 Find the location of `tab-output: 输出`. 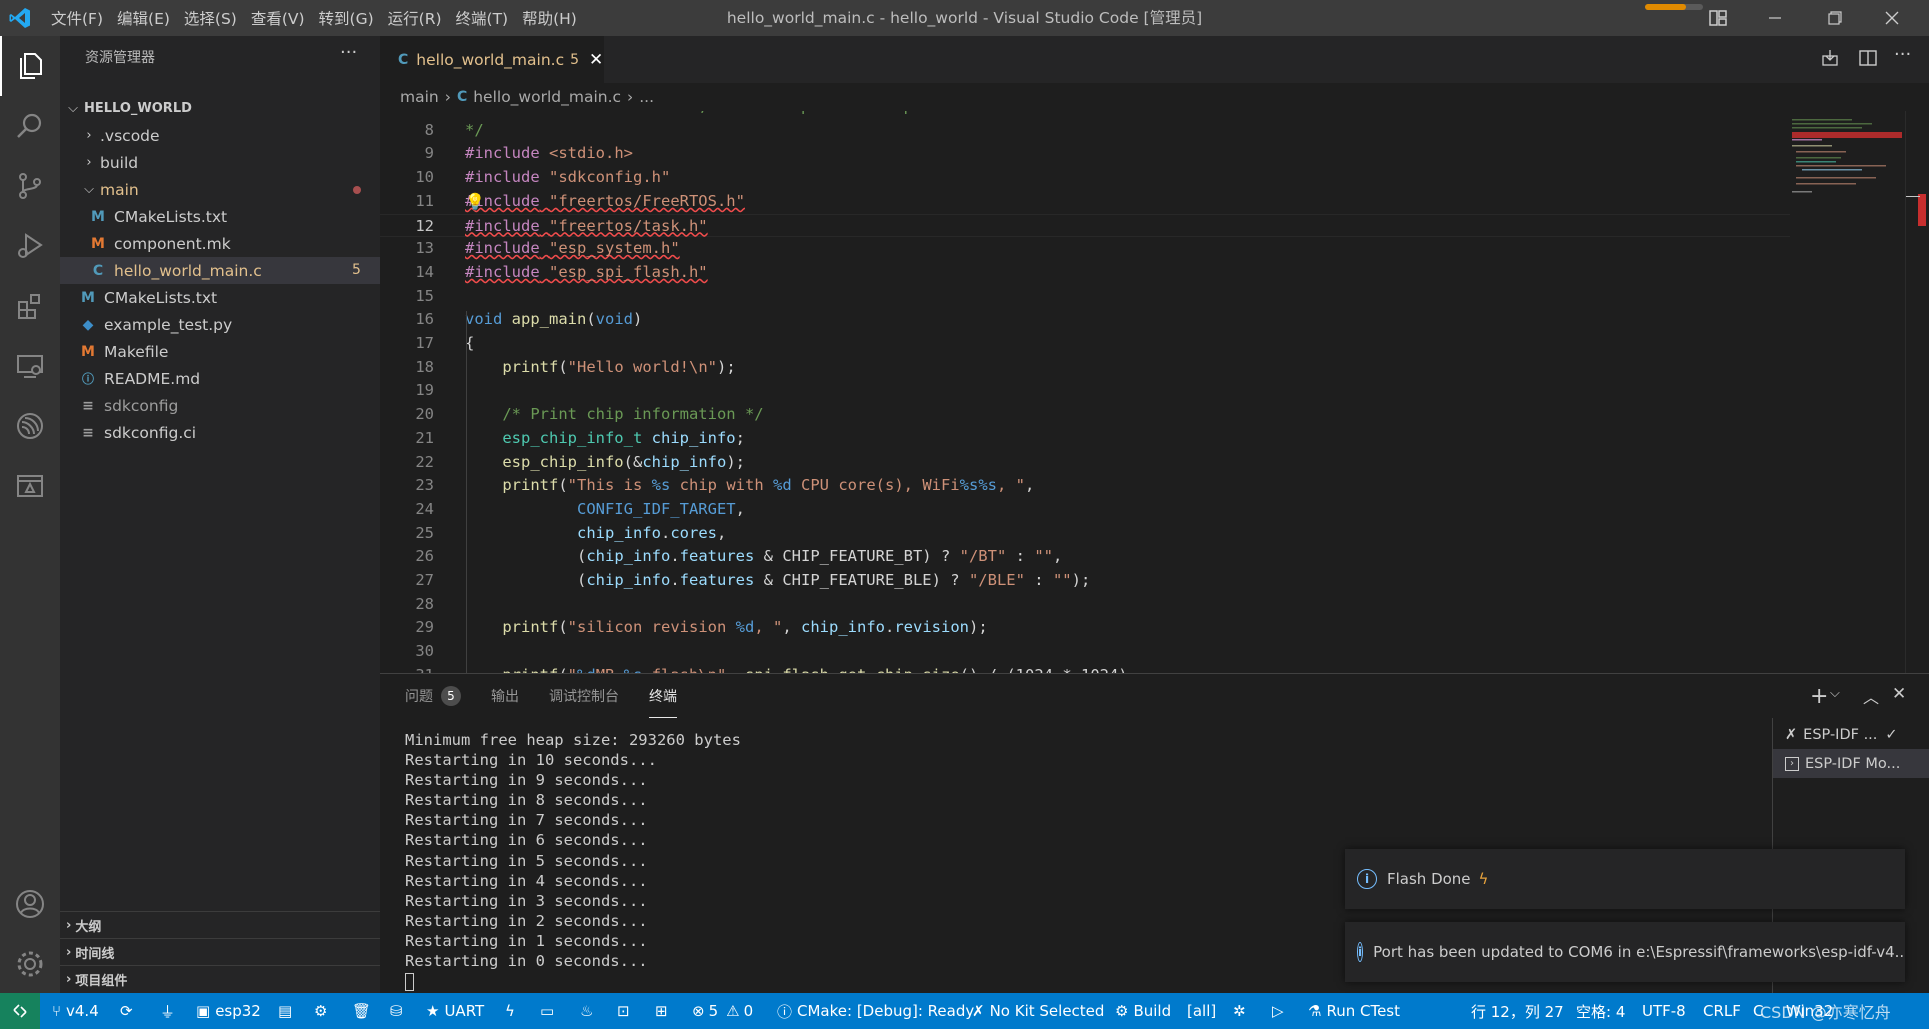

tab-output: 输出 is located at coordinates (505, 696).